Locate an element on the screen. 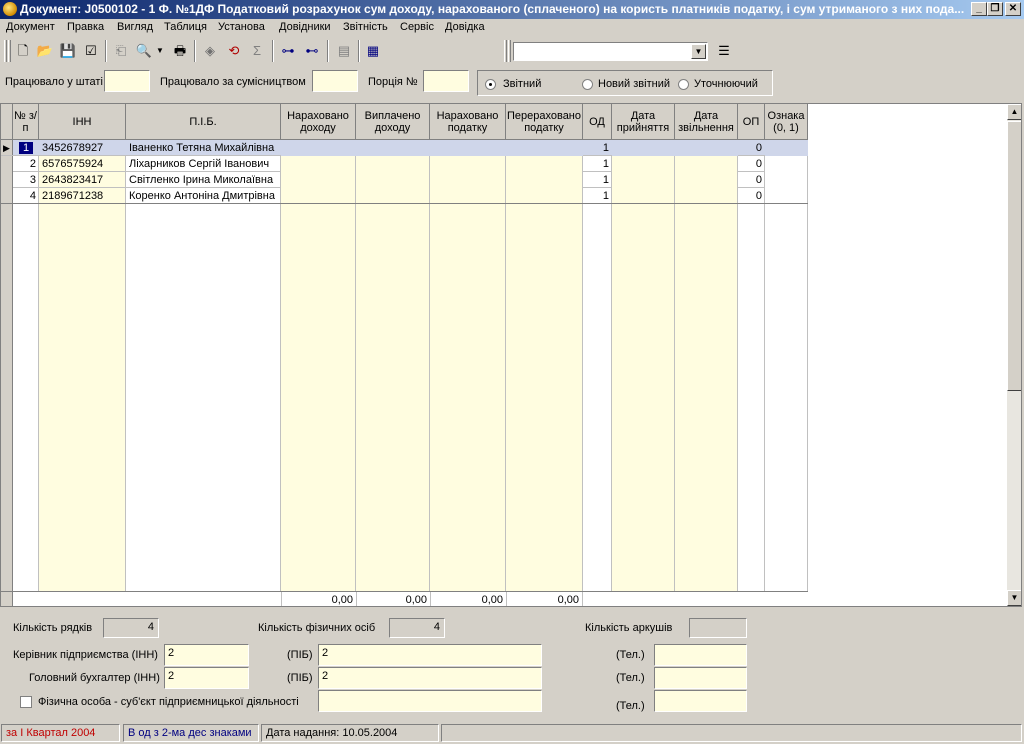 The width and height of the screenshot is (1024, 744). staff-input is located at coordinates (127, 81).